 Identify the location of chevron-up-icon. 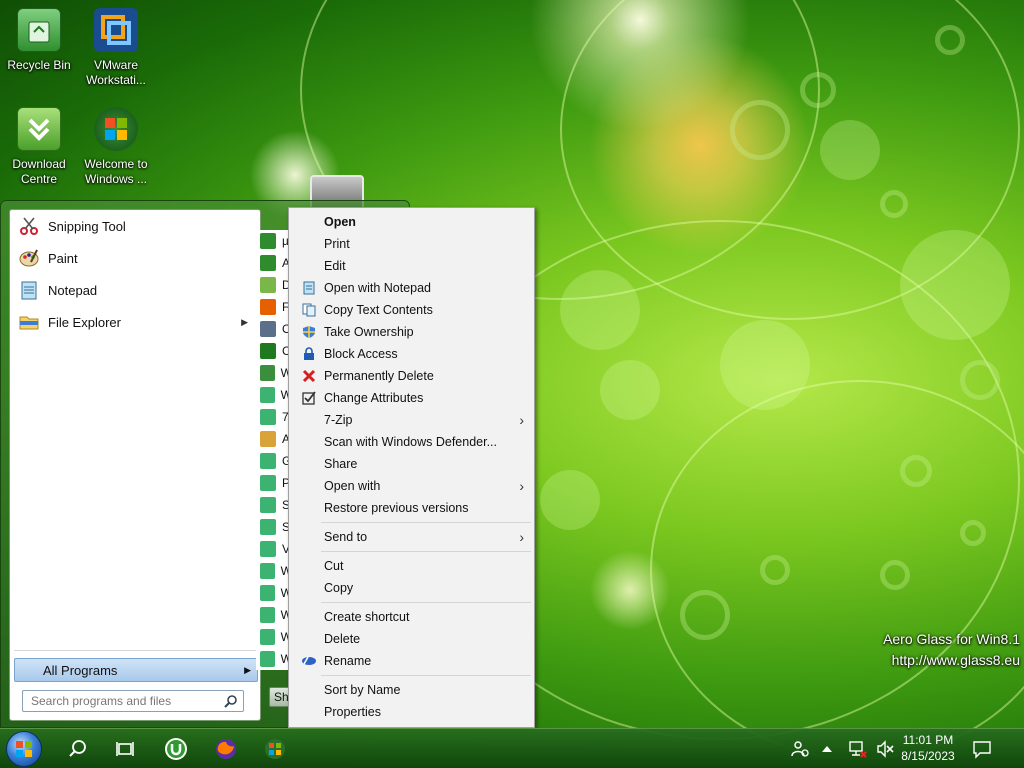
(827, 749).